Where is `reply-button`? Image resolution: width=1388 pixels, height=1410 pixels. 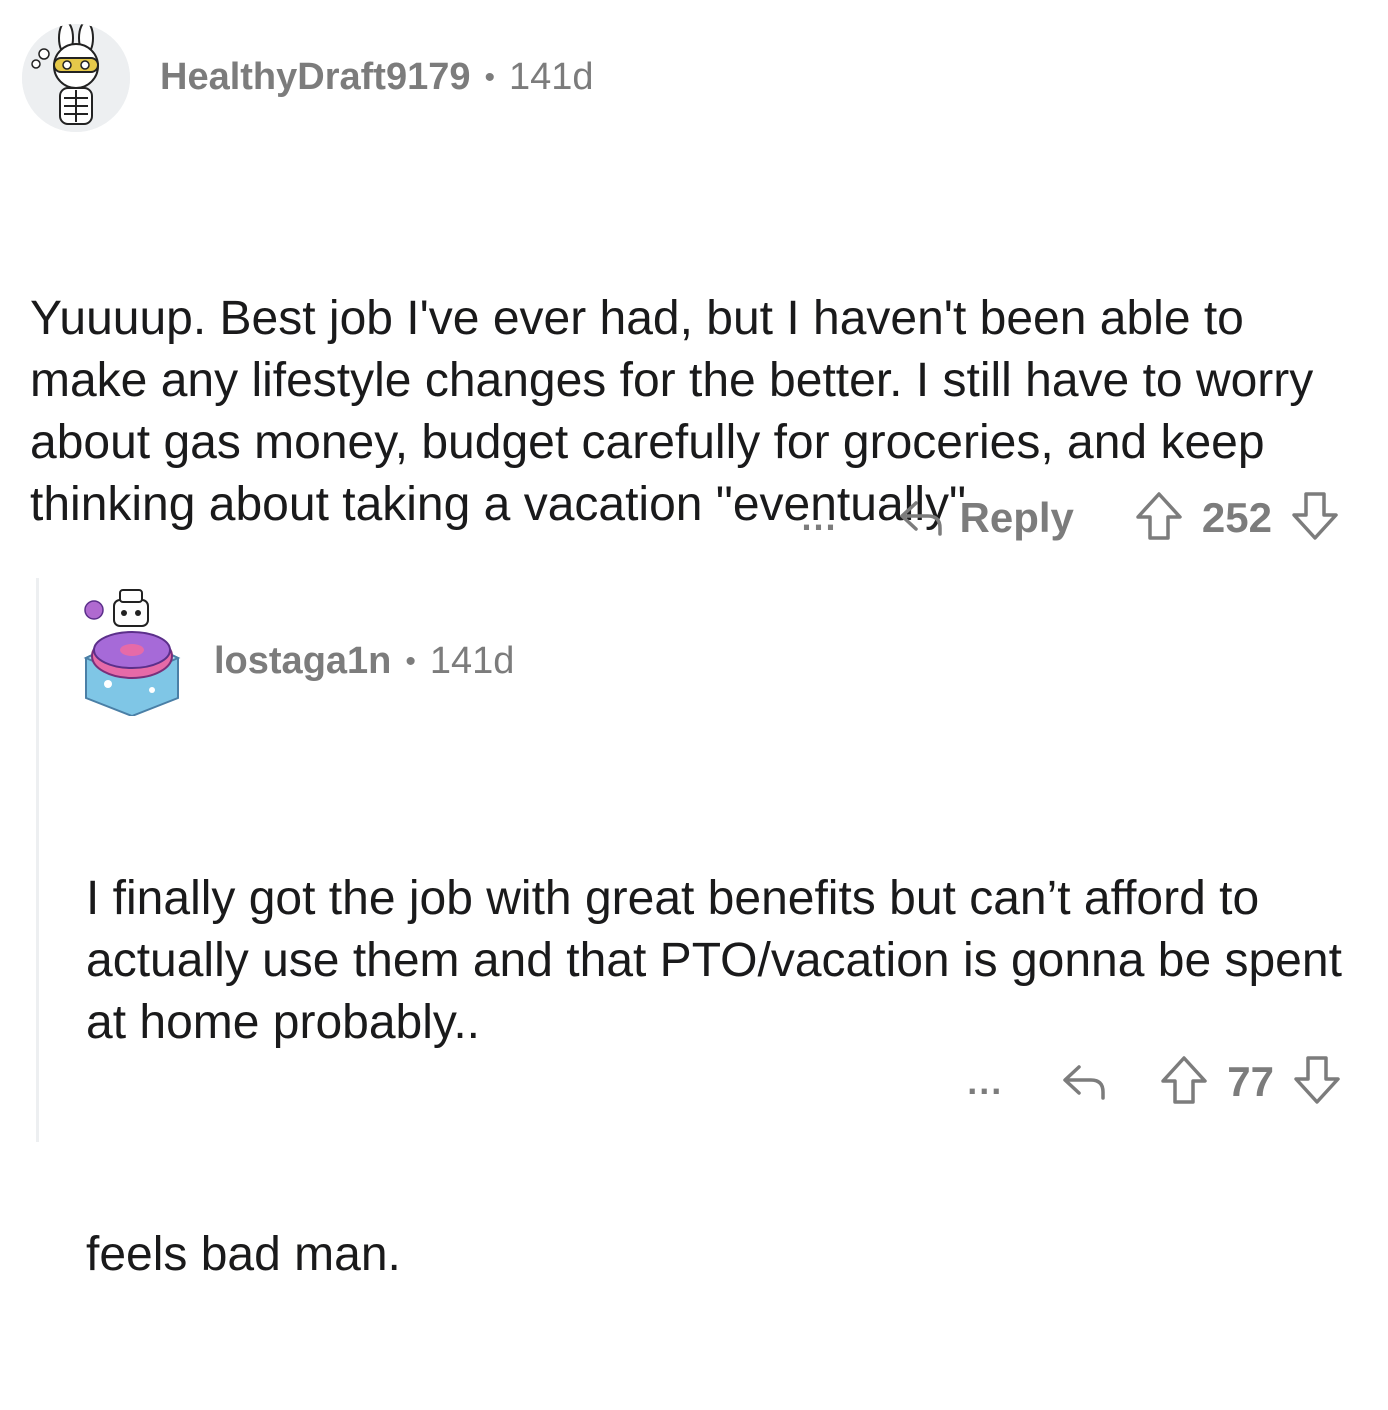
reply-button is located at coordinates (1084, 1082).